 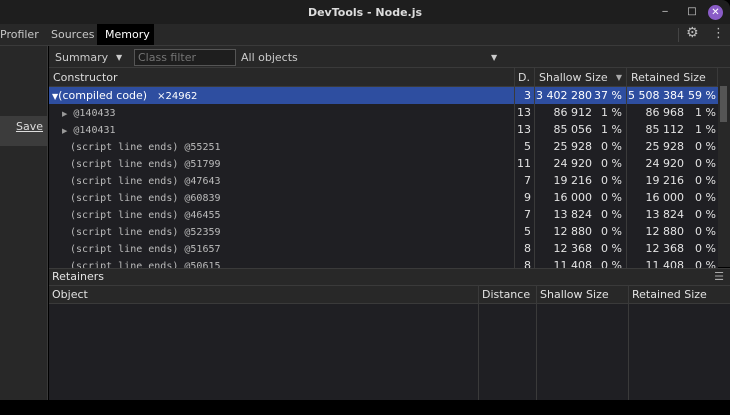 I want to click on retainers-column-retained: Retained Size, so click(x=679, y=295).